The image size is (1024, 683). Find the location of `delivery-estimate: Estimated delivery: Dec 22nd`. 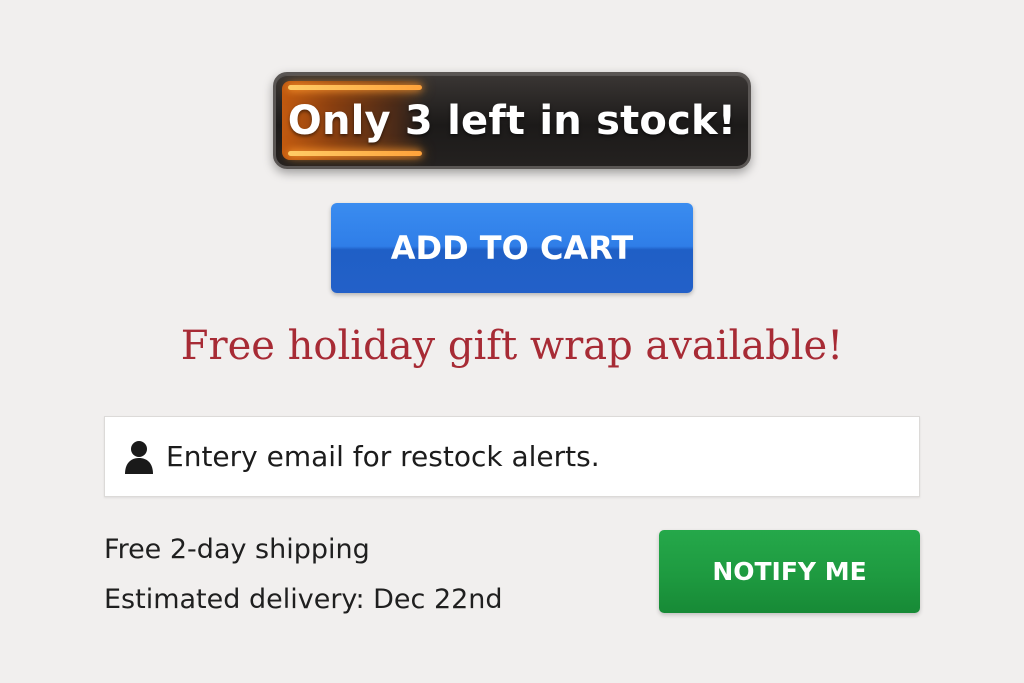

delivery-estimate: Estimated delivery: Dec 22nd is located at coordinates (303, 599).